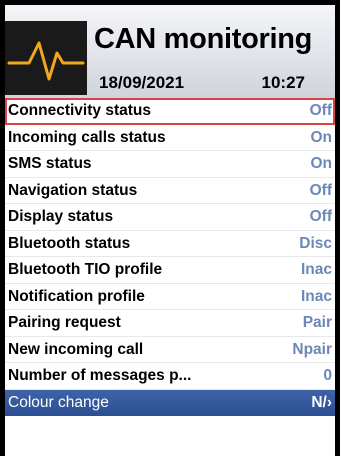 Image resolution: width=340 pixels, height=456 pixels. I want to click on list-item-label: Pairing request, so click(64, 322).